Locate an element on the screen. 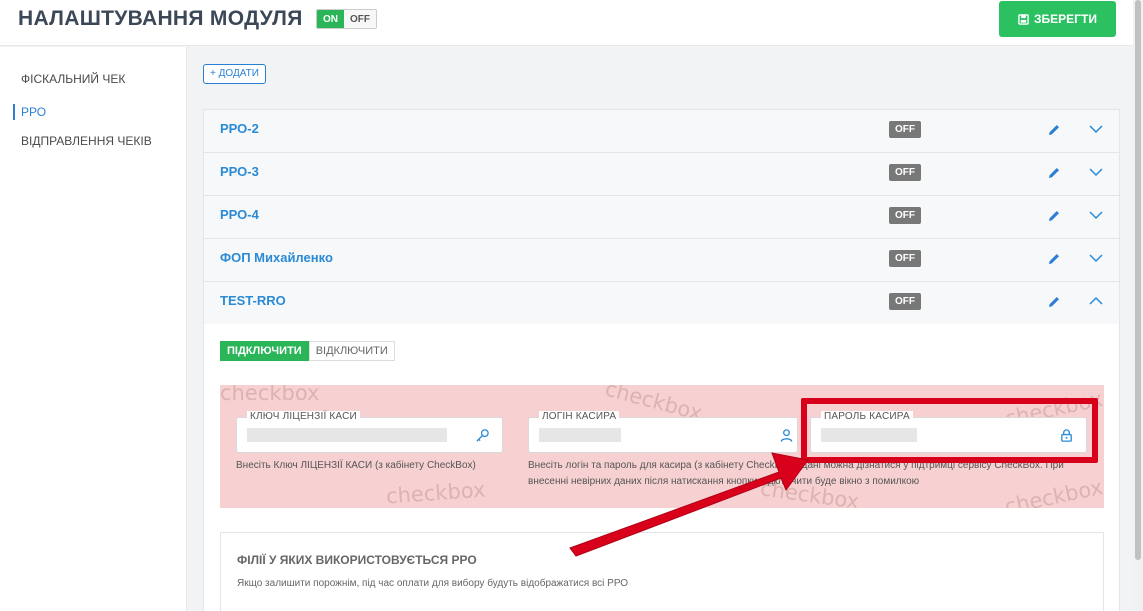 Image resolution: width=1143 pixels, height=611 pixels. rro-row-title: РРО-4 is located at coordinates (239, 214).